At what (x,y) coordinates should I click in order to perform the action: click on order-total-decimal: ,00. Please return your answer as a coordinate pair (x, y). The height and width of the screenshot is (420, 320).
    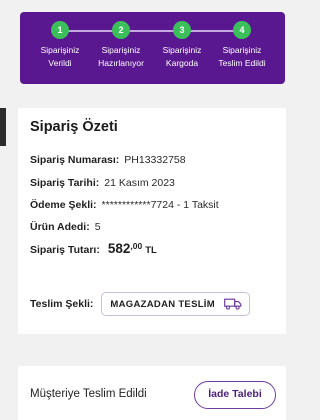
    Looking at the image, I should click on (136, 246).